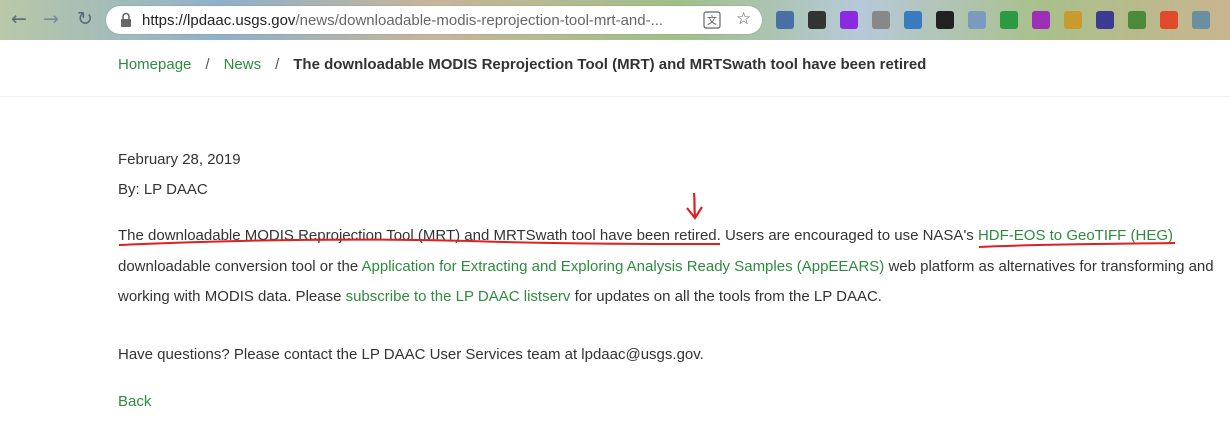 This screenshot has width=1230, height=429. I want to click on svg-text: 文, so click(712, 20).